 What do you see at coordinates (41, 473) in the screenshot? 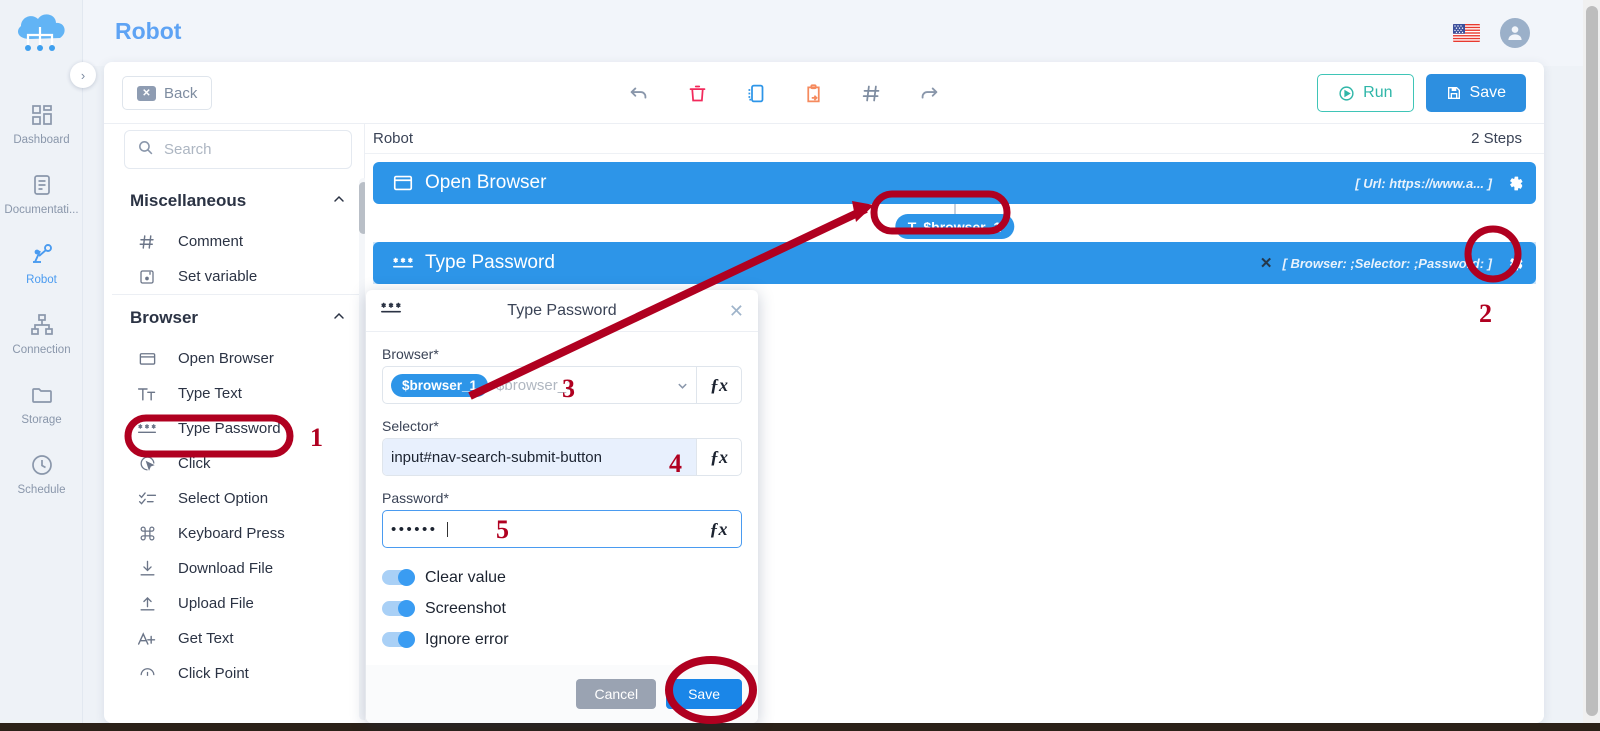
I see `sidebar-item-schedule: Schedule` at bounding box center [41, 473].